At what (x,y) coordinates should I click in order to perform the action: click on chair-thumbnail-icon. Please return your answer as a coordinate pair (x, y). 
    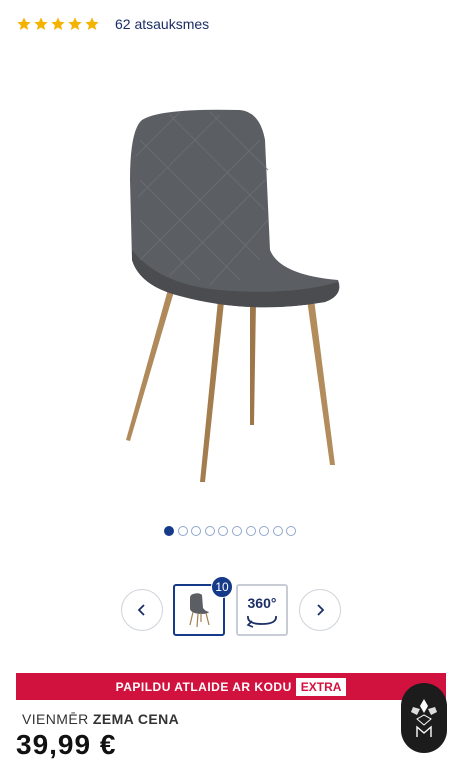
    Looking at the image, I should click on (199, 610).